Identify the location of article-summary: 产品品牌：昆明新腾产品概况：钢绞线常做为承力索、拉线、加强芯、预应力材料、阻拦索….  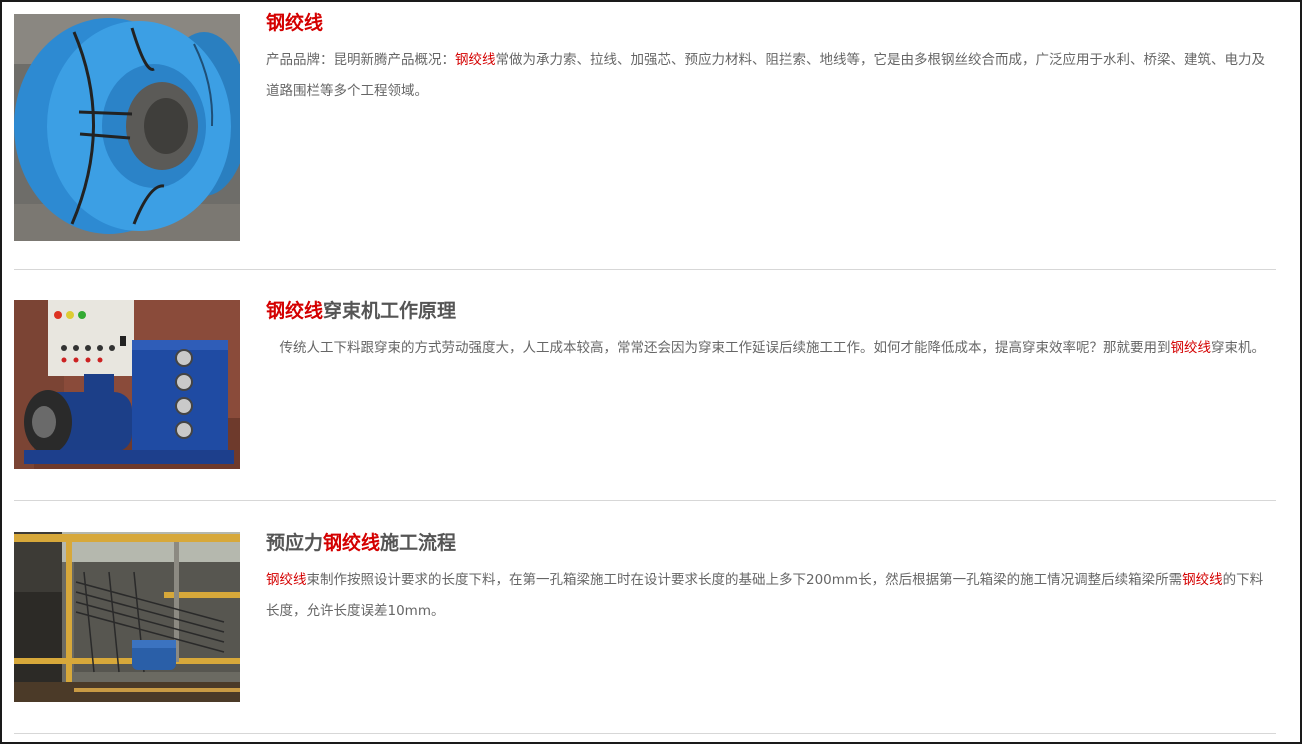
(765, 75).